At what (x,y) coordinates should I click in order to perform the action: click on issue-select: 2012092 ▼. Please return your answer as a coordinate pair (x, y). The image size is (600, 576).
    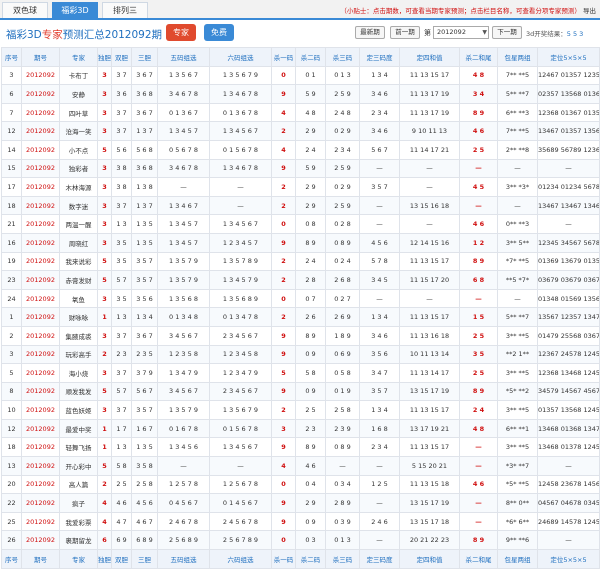
    Looking at the image, I should click on (461, 32).